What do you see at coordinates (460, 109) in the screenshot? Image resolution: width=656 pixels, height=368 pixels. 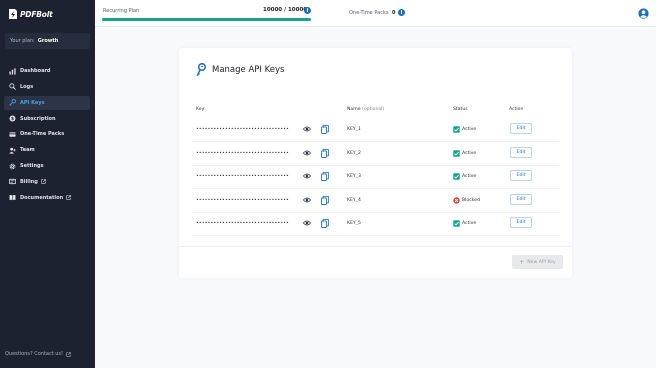 I see `column-header-status: Status` at bounding box center [460, 109].